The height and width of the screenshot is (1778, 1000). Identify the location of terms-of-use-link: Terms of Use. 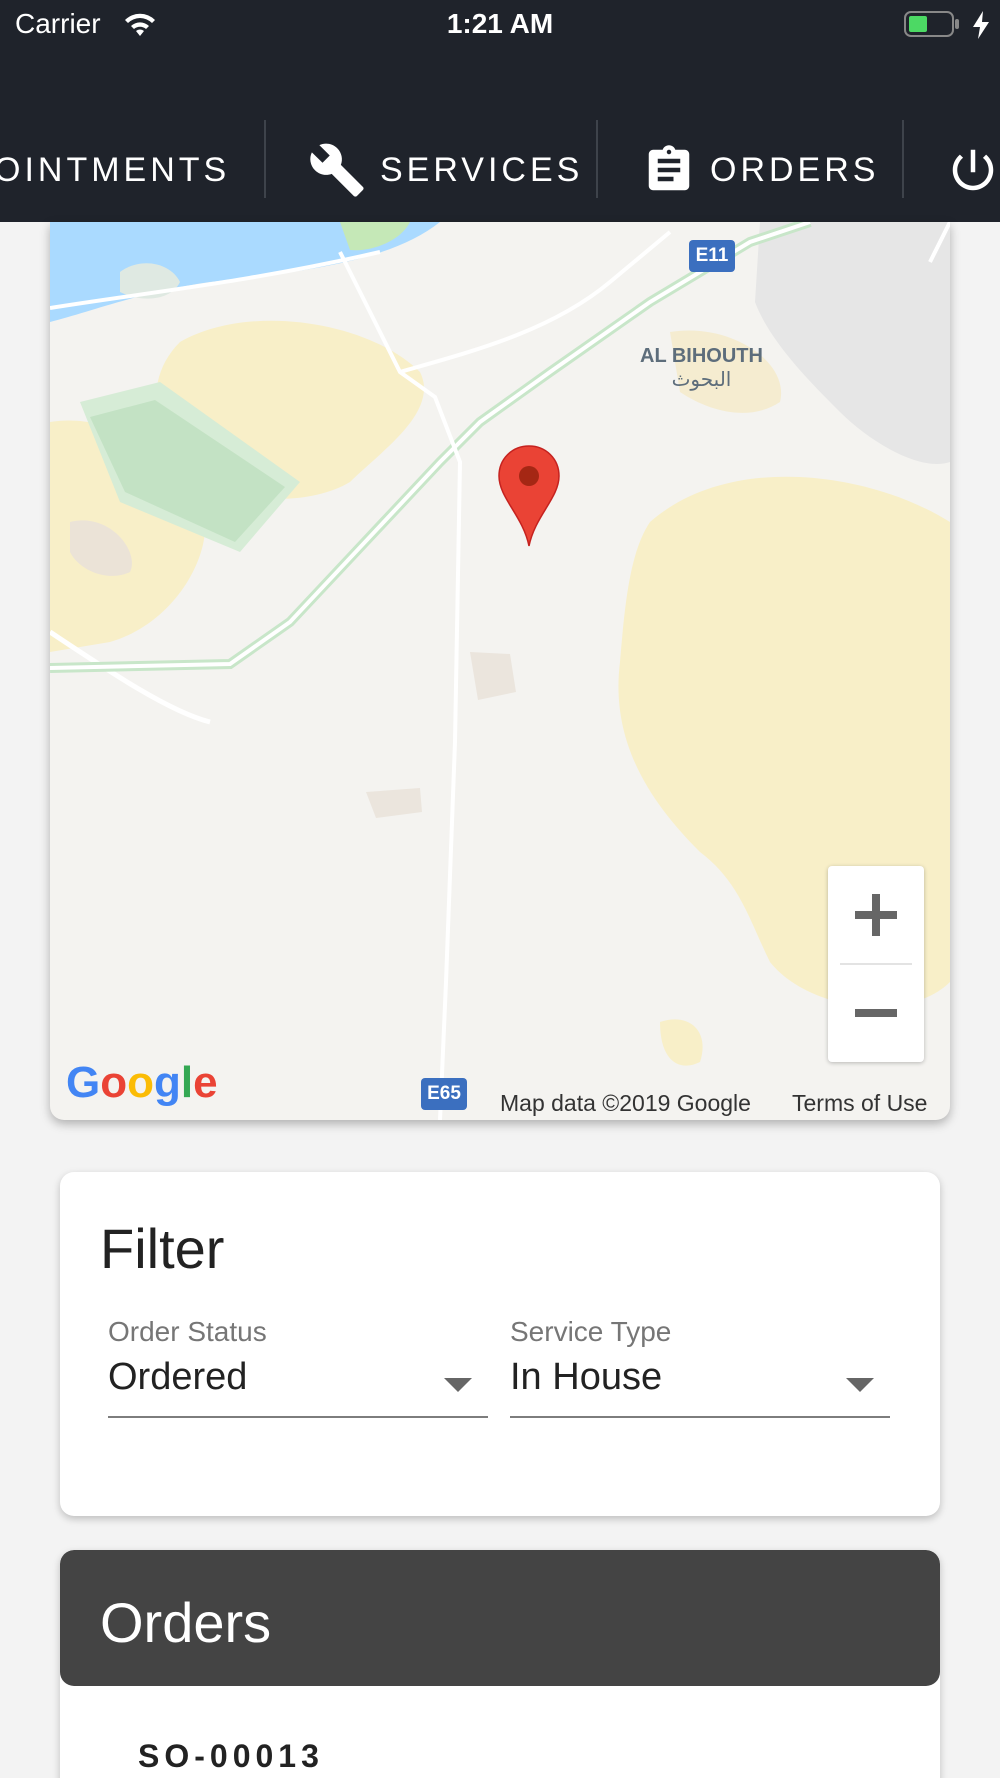
(859, 1103).